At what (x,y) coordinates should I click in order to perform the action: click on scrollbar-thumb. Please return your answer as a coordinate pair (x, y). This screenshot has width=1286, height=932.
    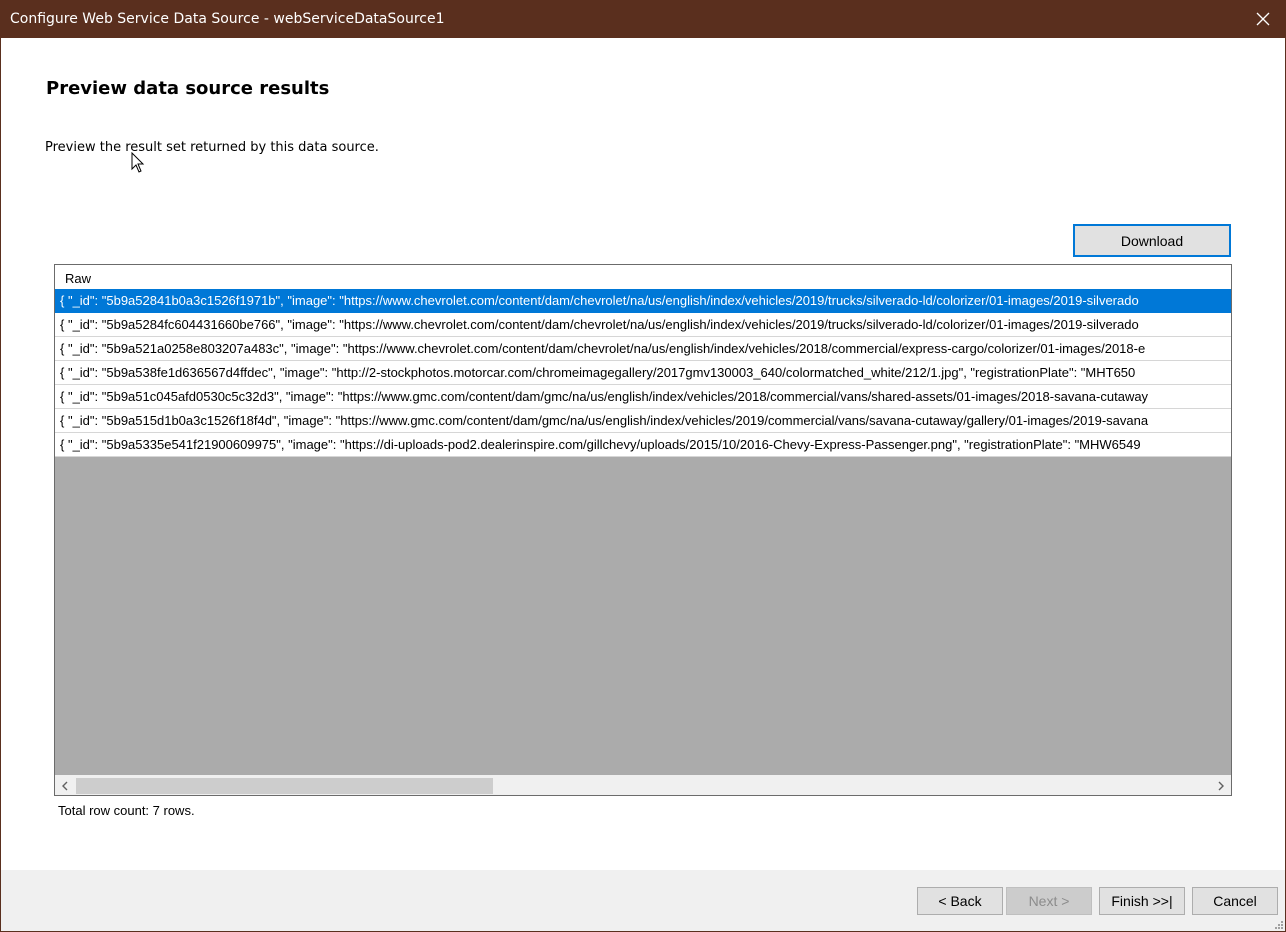
    Looking at the image, I should click on (284, 786).